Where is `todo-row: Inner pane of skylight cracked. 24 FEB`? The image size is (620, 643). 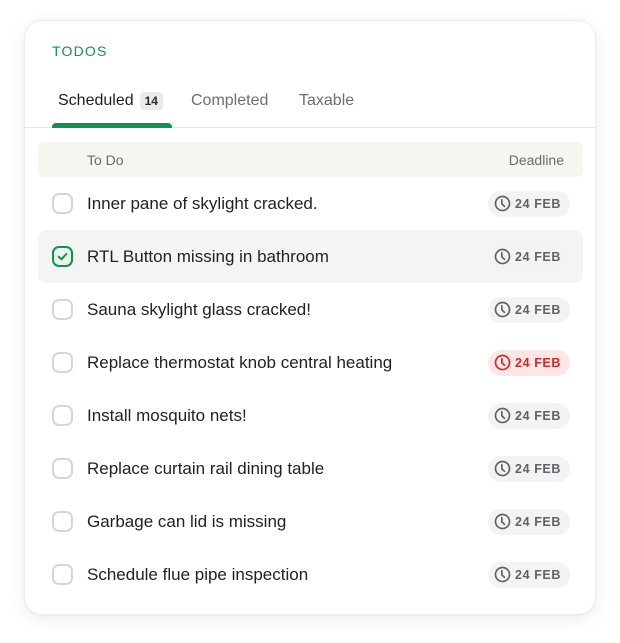
todo-row: Inner pane of skylight cracked. 24 FEB is located at coordinates (310, 203).